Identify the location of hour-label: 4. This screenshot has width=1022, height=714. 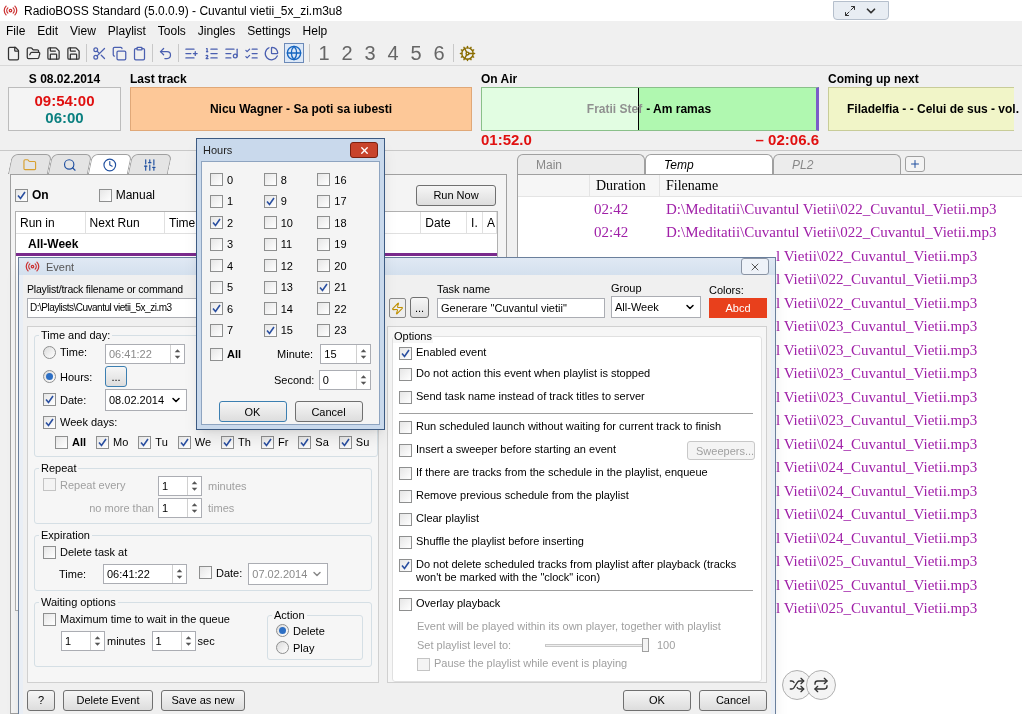
(230, 265).